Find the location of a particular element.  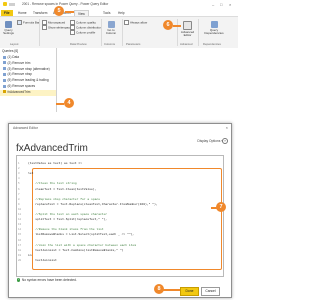

dialog-close-icon: × is located at coordinates (227, 127).